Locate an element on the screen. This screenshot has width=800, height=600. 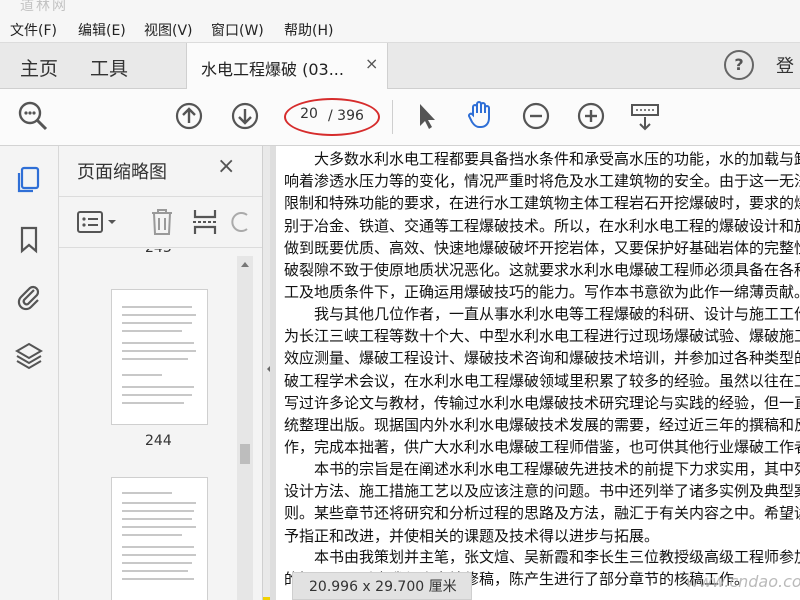
toolbar is located at coordinates (400, 117).